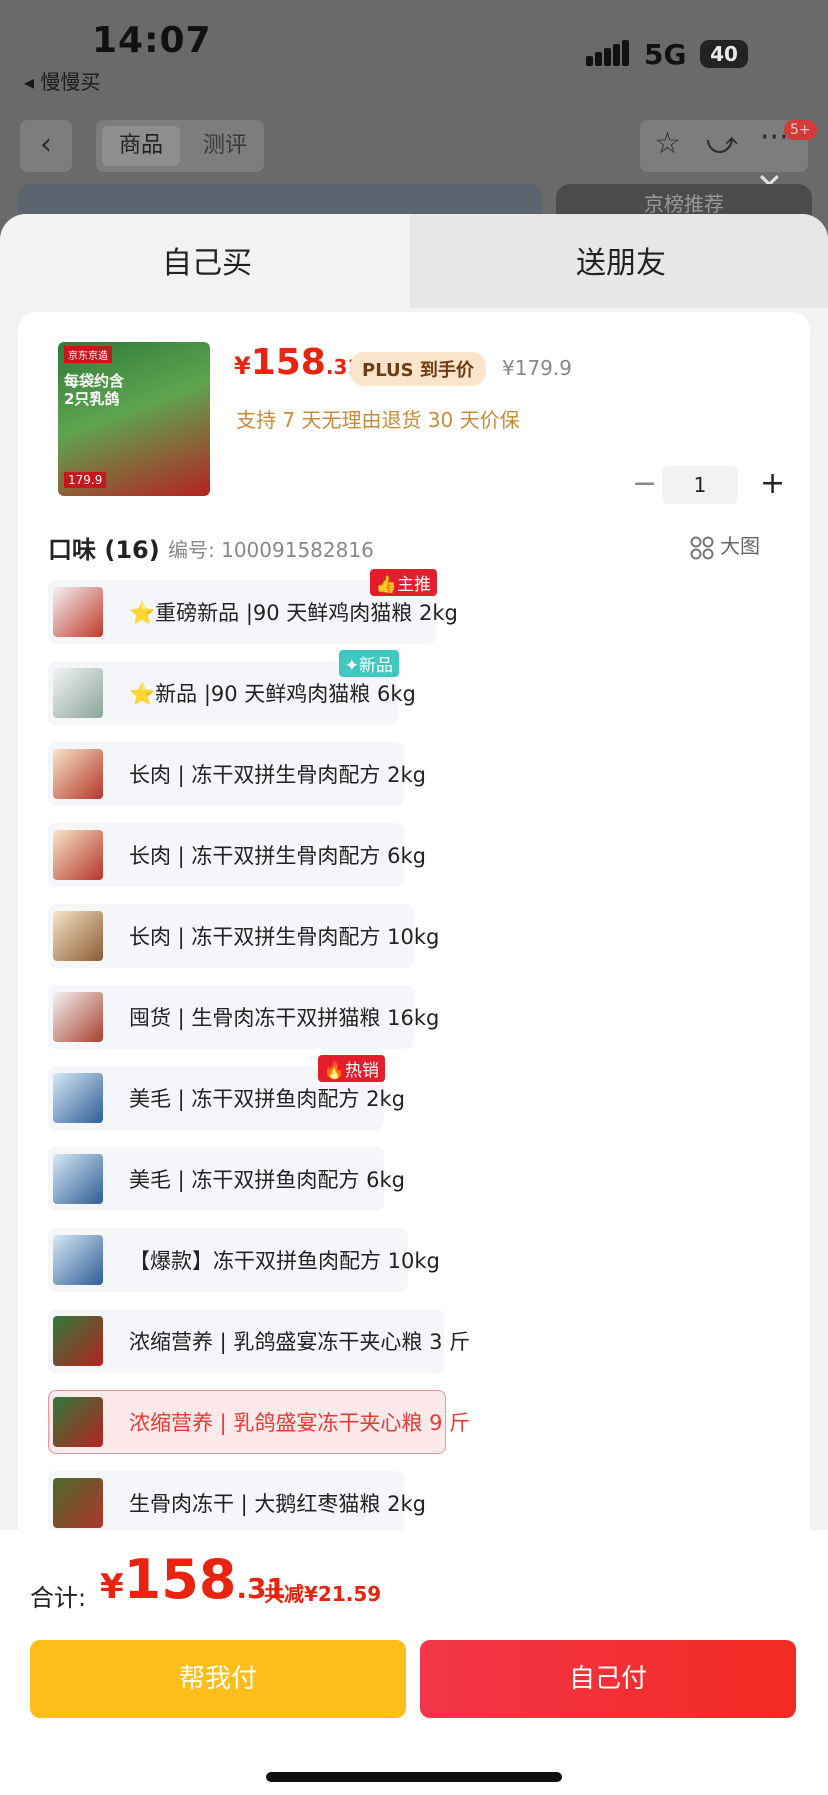  Describe the element at coordinates (253, 606) in the screenshot. I see `flavor-option: ⭐重磅新品 |90 天鲜鸡肉猫粮 2kg 👍主推` at that location.